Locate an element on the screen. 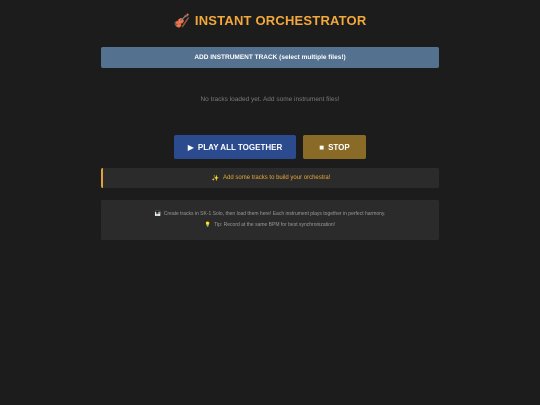 This screenshot has width=540, height=405. app-title: 🎻 INSTANT ORCHESTRATOR is located at coordinates (270, 21).